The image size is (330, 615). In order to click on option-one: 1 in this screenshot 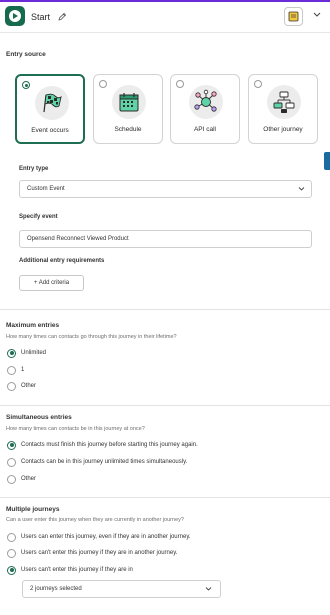, I will do `click(15, 370)`.